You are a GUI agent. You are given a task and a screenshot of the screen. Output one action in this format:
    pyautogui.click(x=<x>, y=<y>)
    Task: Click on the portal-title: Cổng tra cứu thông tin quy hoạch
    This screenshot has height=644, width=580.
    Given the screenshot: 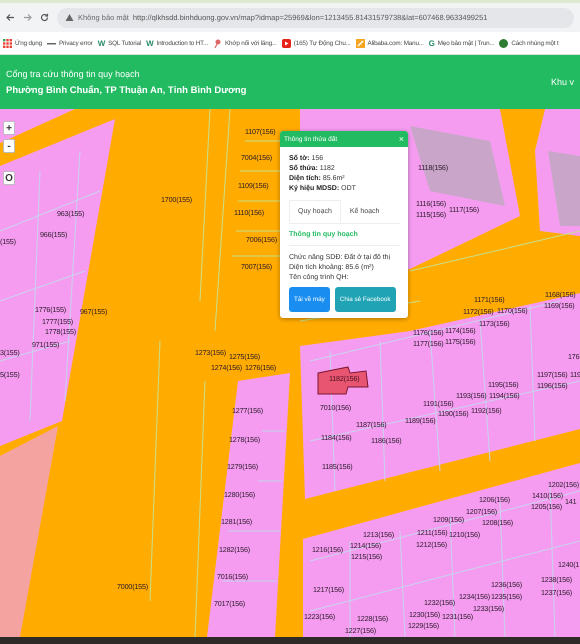 What is the action you would take?
    pyautogui.click(x=73, y=73)
    